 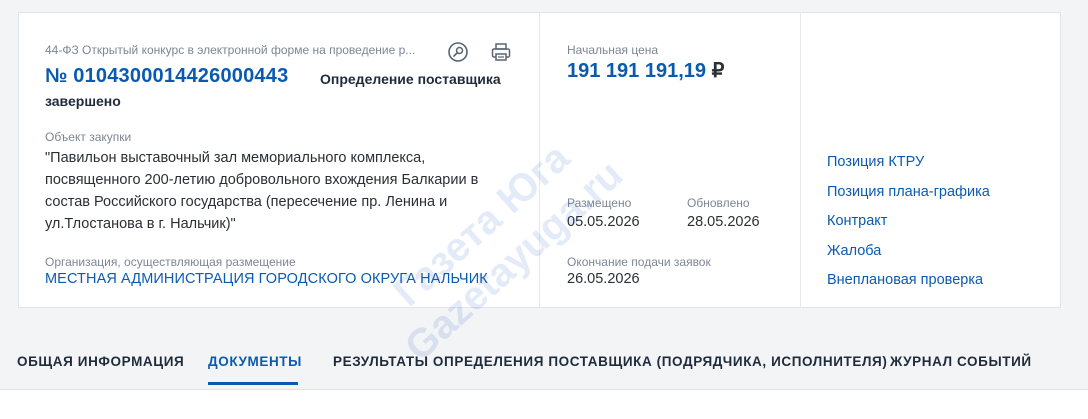 I want to click on link-unscheduled-inspection: Внеплановая проверка, so click(x=905, y=280).